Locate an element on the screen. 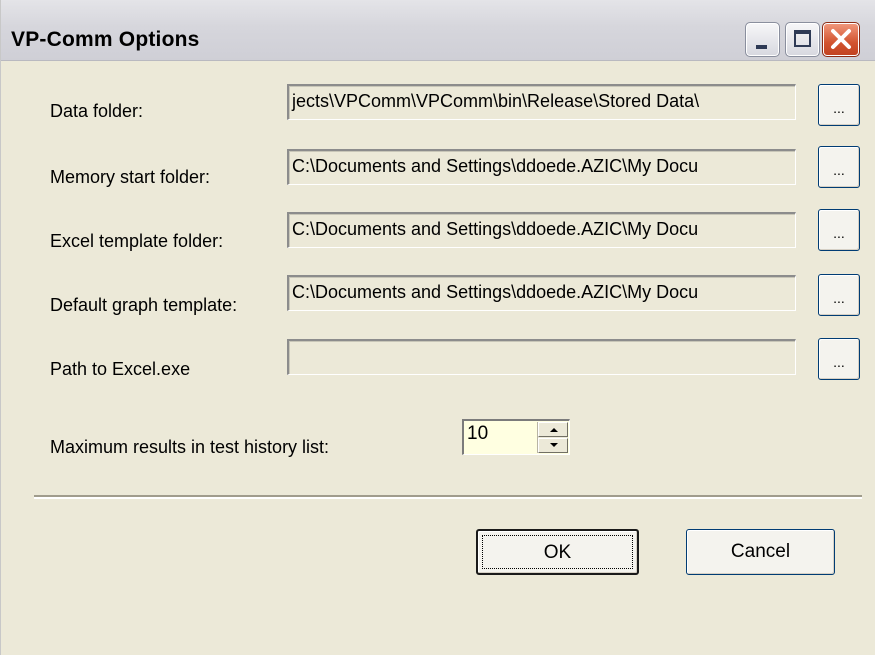  history-max-spinner: 10 is located at coordinates (516, 437).